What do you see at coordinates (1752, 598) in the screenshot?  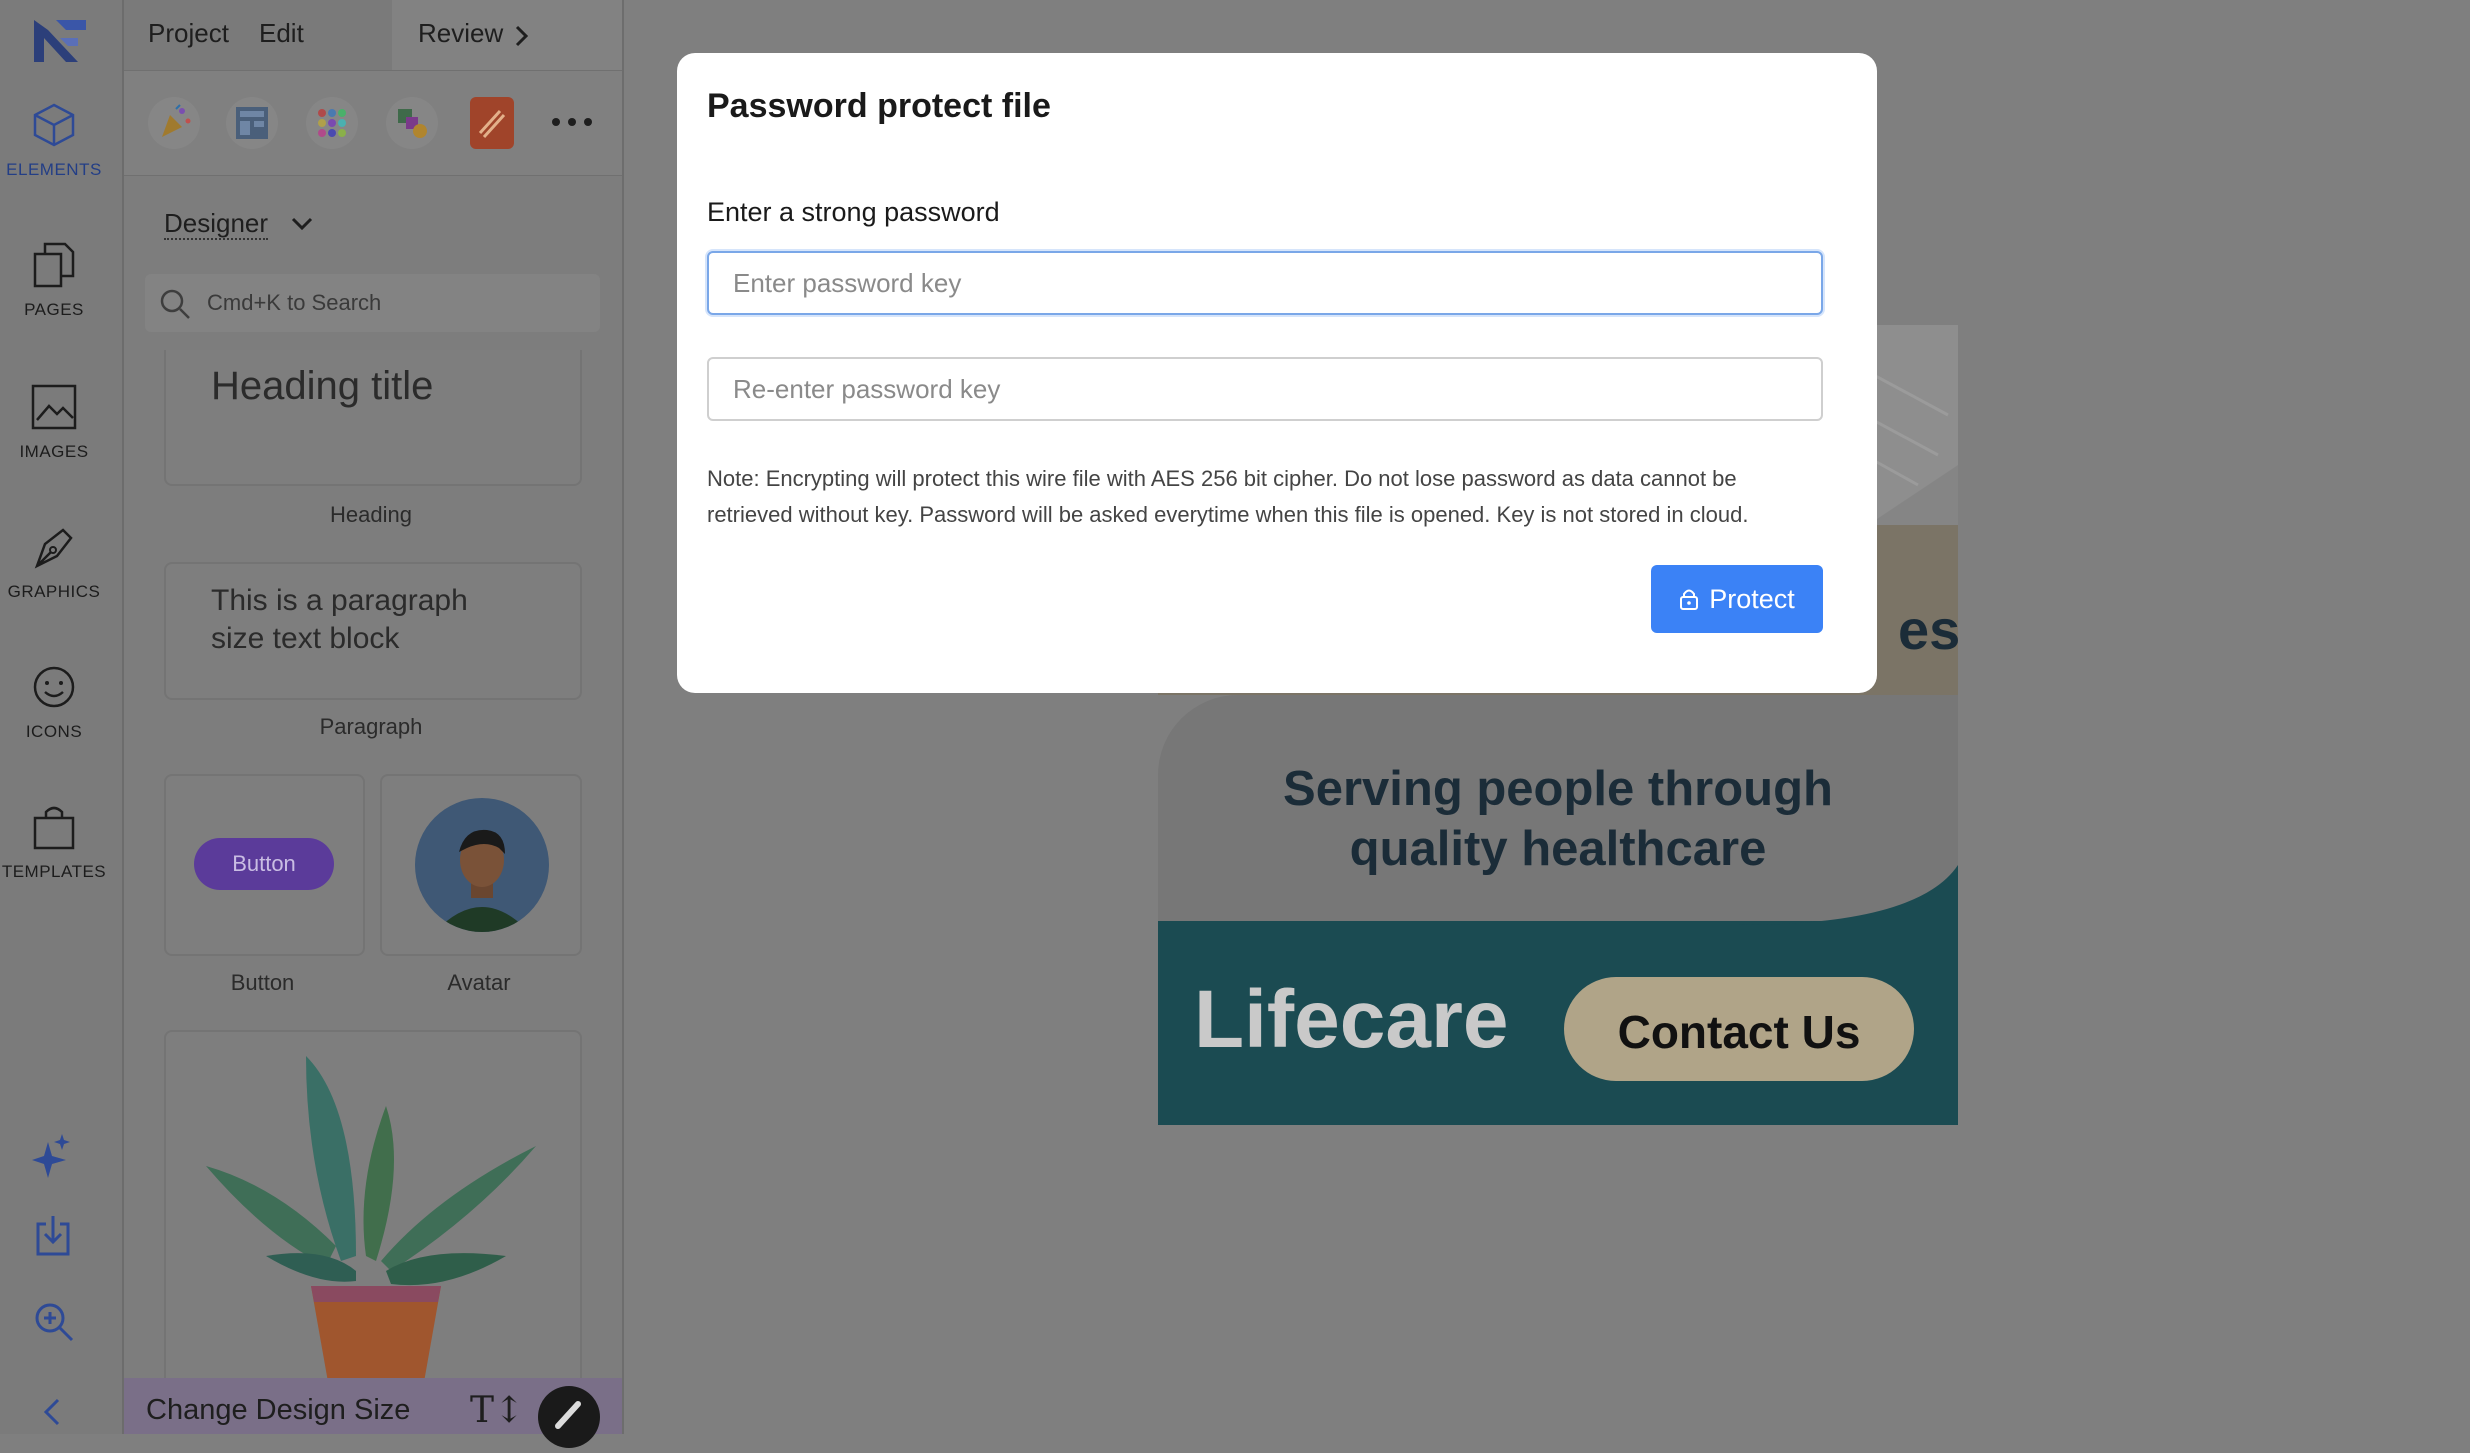 I see `protect-label: Protect` at bounding box center [1752, 598].